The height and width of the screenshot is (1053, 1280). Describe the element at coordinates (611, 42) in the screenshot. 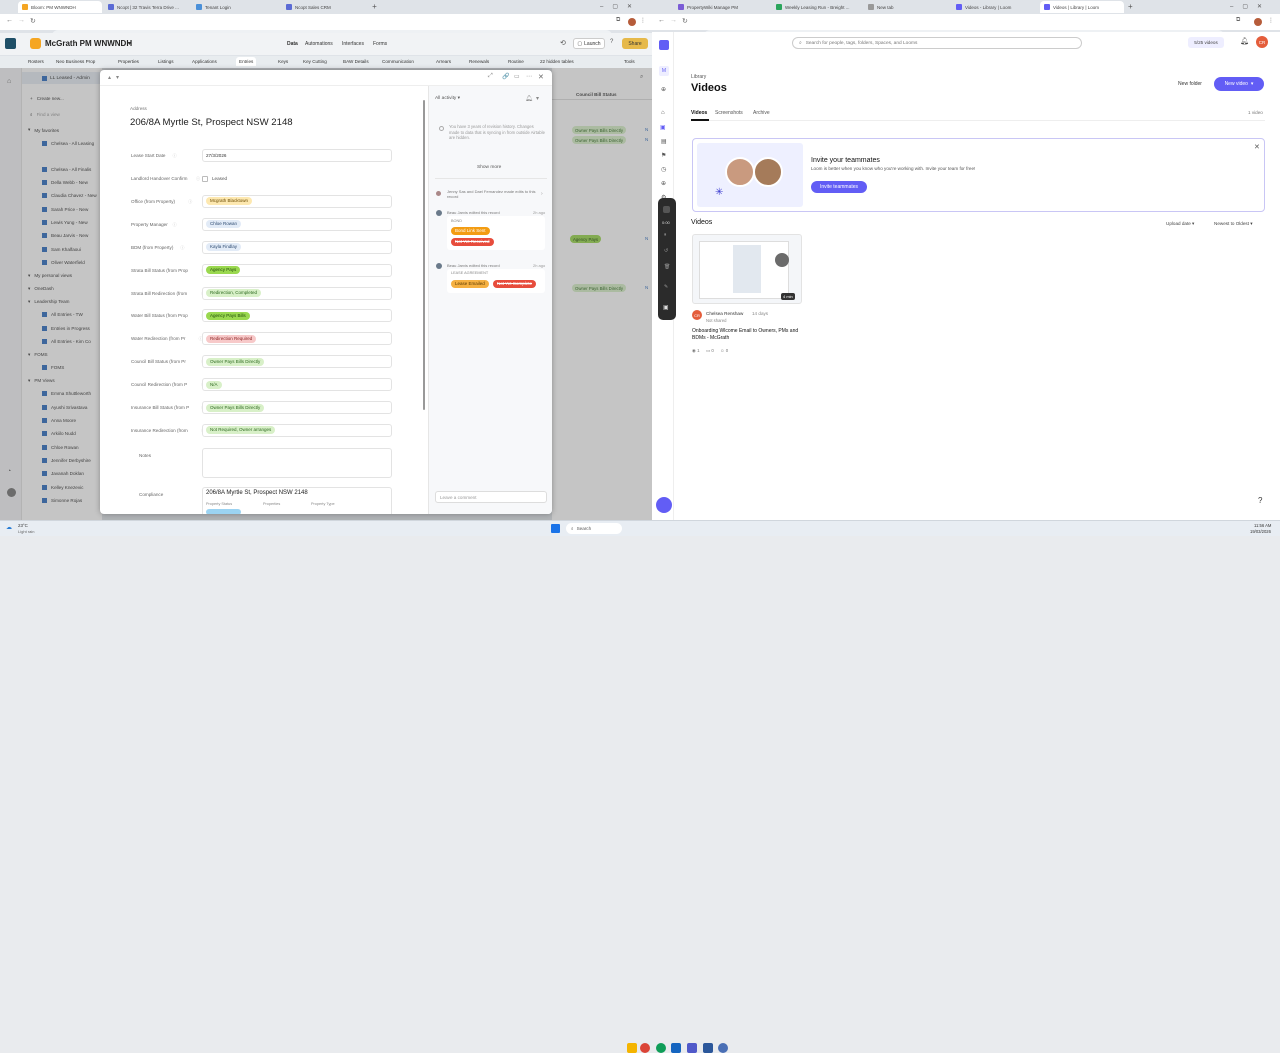

I see `help-icon: ?` at that location.